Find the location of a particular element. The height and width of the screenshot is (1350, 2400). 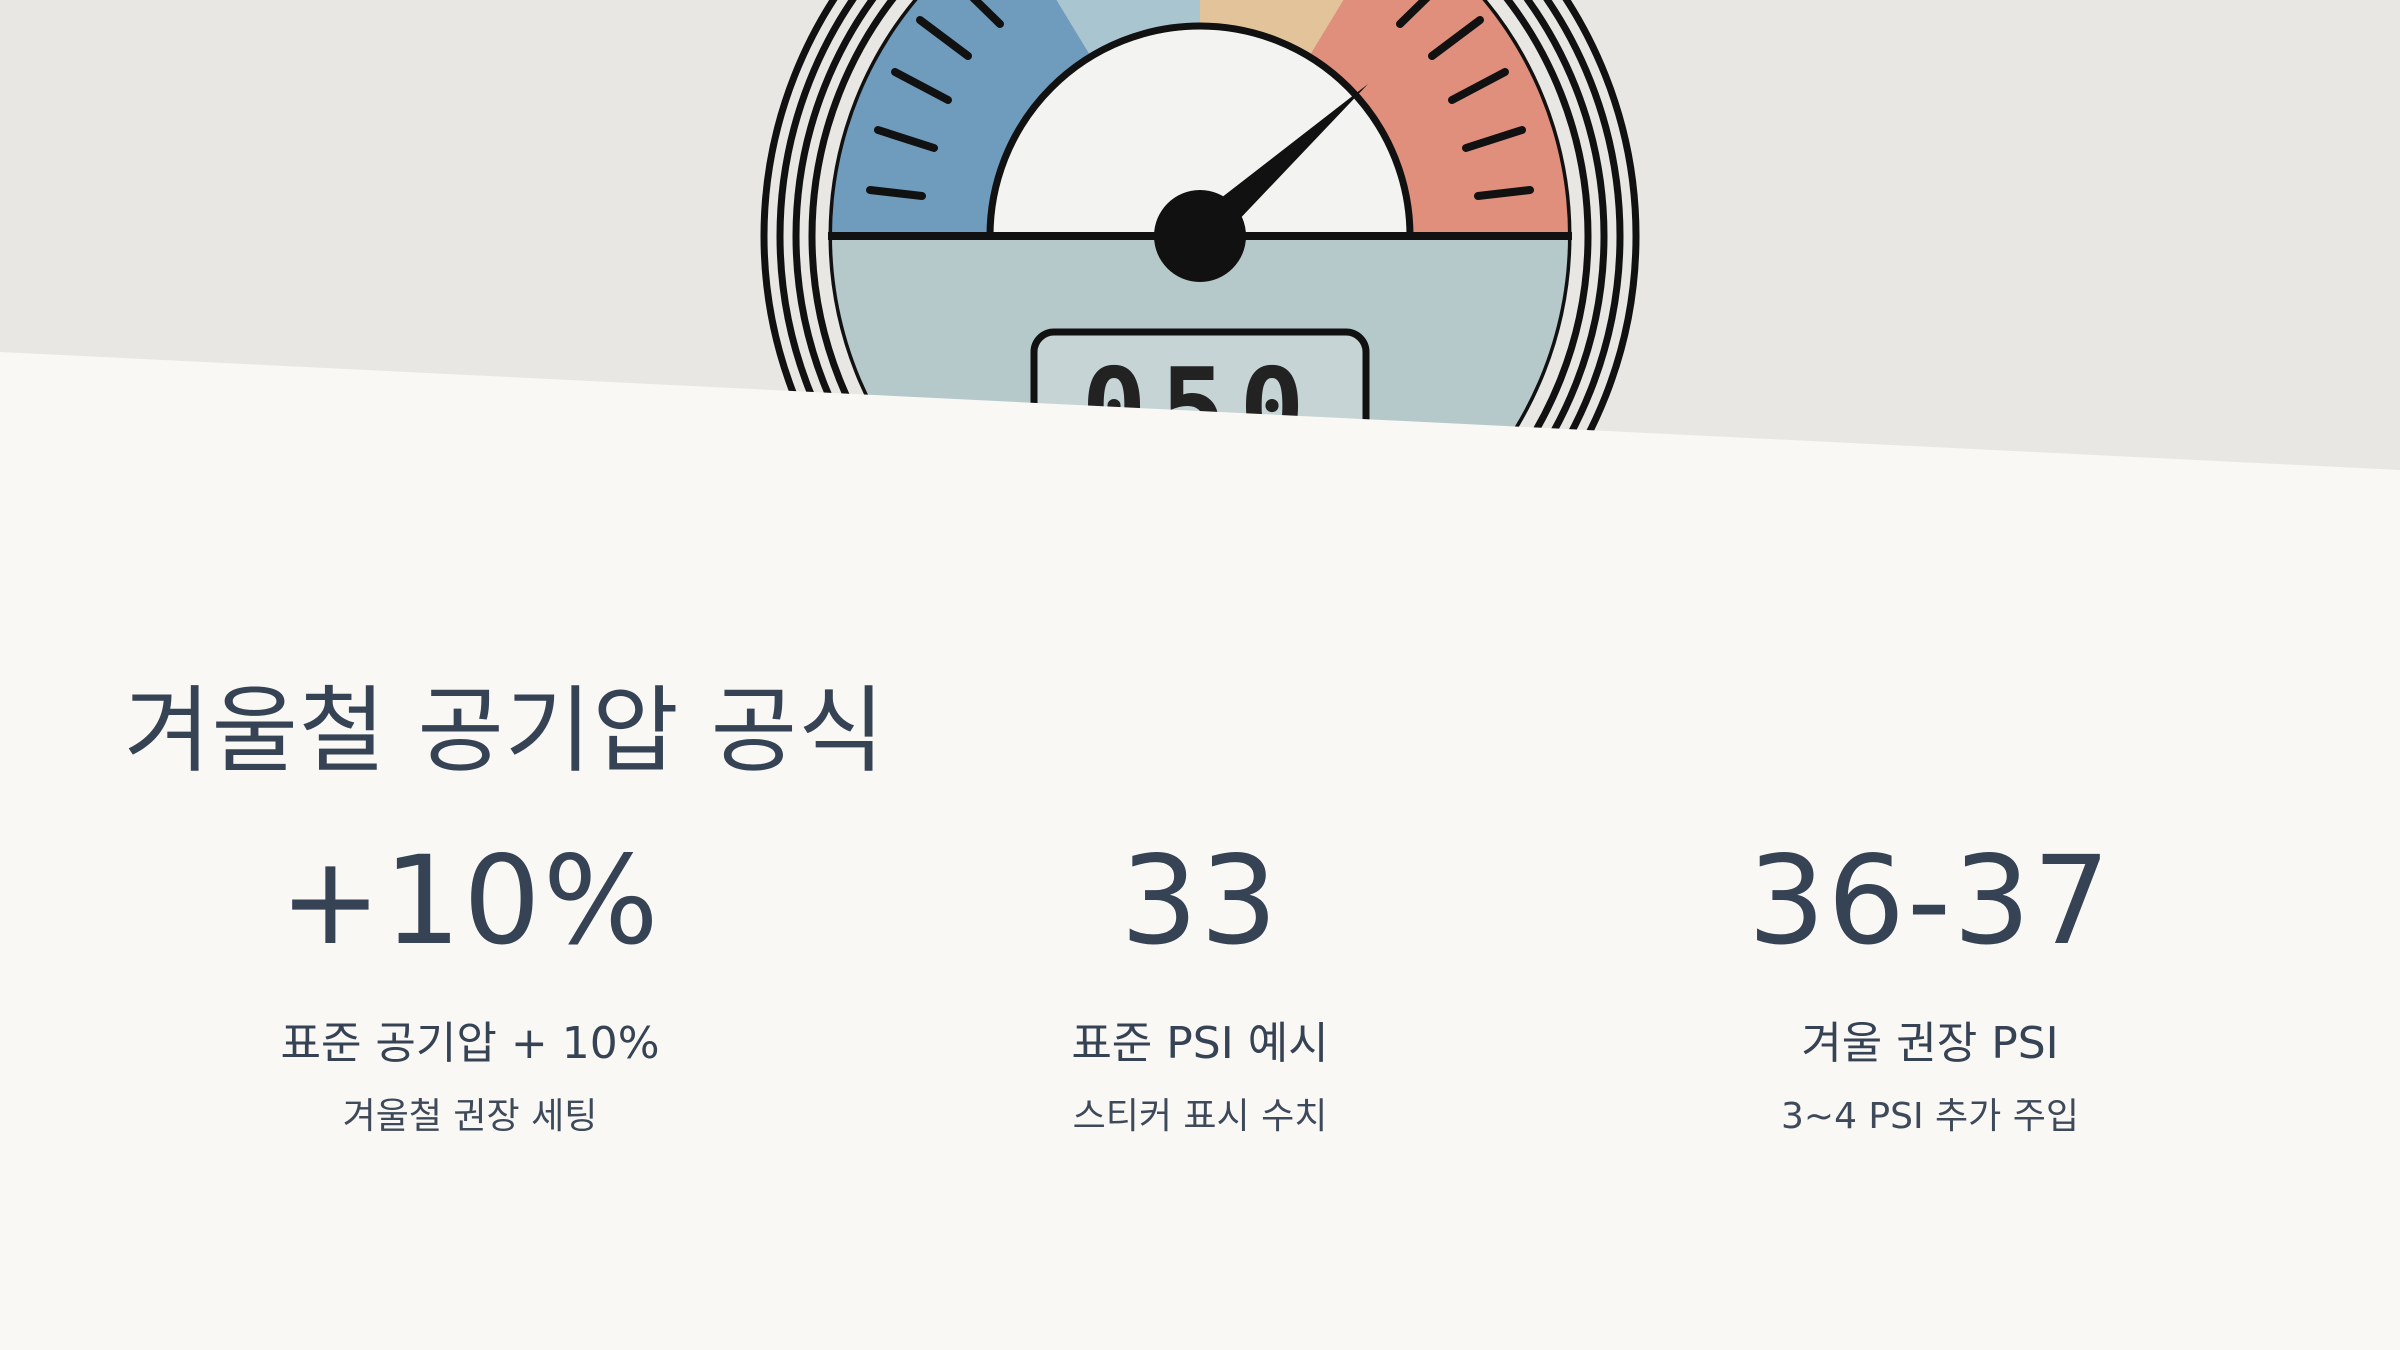

stat-subtext: 겨울철 권장 세팅 is located at coordinates (470, 1116).